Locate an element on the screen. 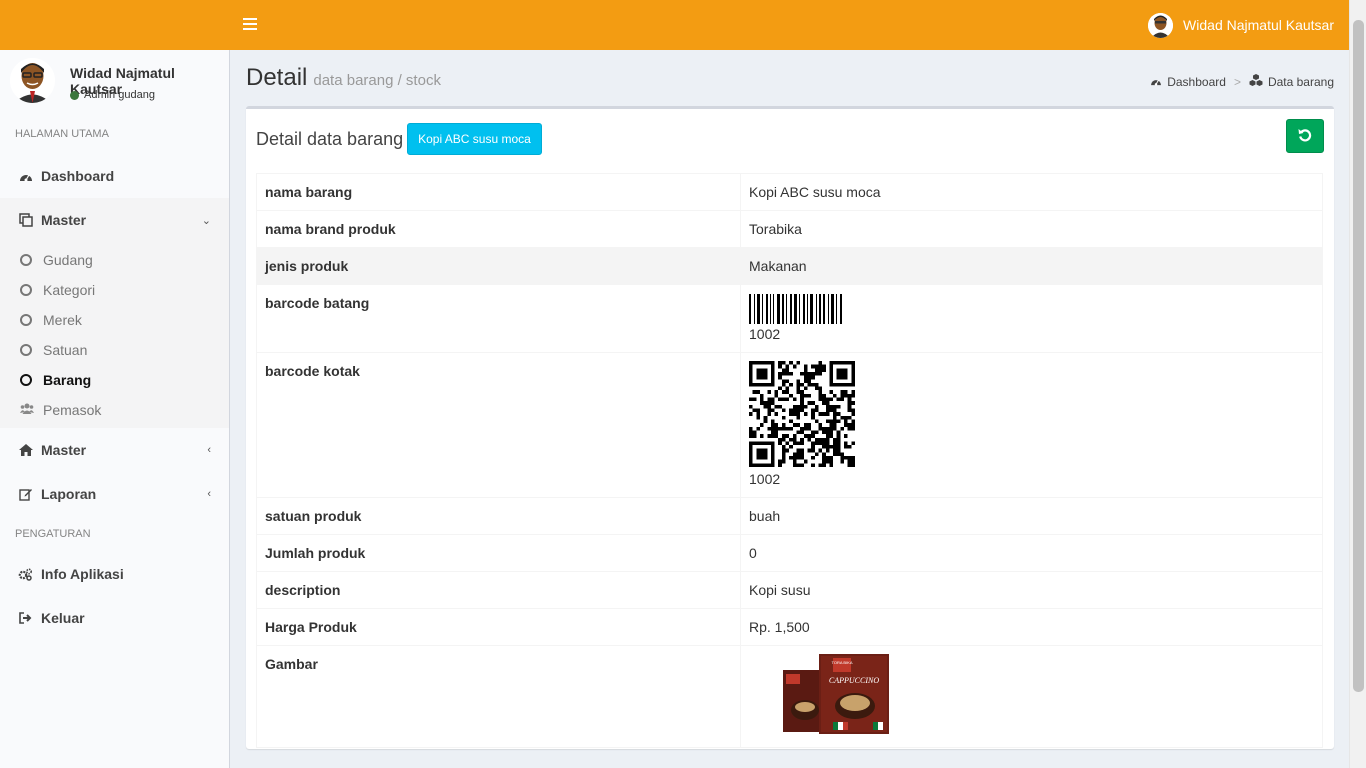 This screenshot has height=768, width=1366. sidebar-item-master: Master ‹ is located at coordinates (114, 450).